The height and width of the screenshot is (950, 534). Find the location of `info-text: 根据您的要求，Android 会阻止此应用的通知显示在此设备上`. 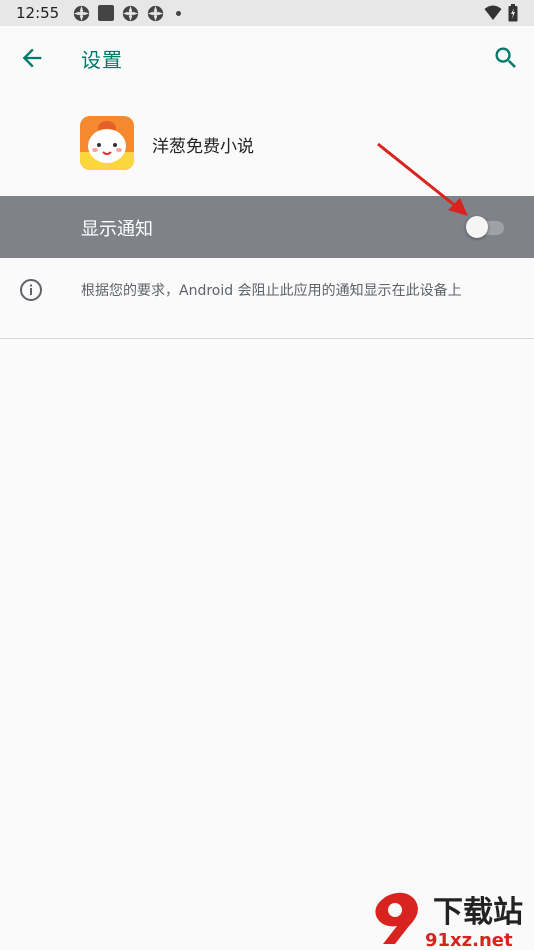

info-text: 根据您的要求，Android 会阻止此应用的通知显示在此设备上 is located at coordinates (271, 291).